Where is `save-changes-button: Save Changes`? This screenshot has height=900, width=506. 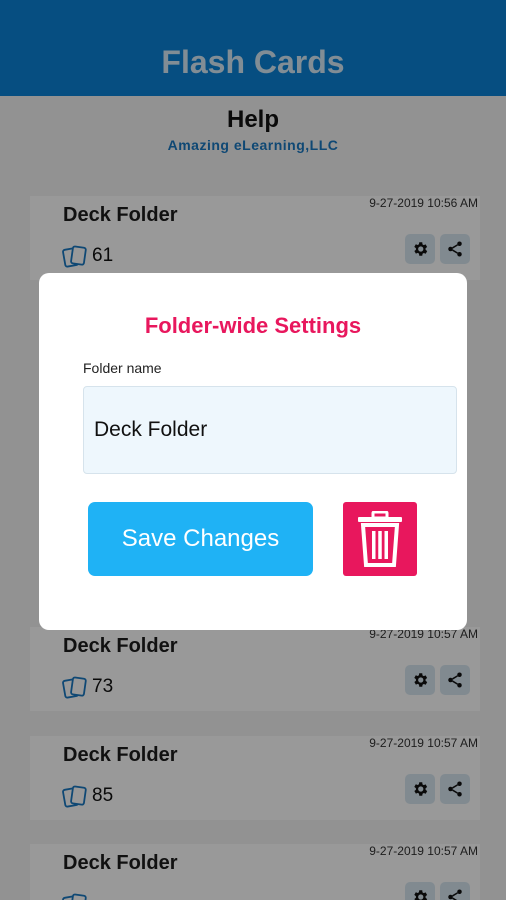 save-changes-button: Save Changes is located at coordinates (200, 539).